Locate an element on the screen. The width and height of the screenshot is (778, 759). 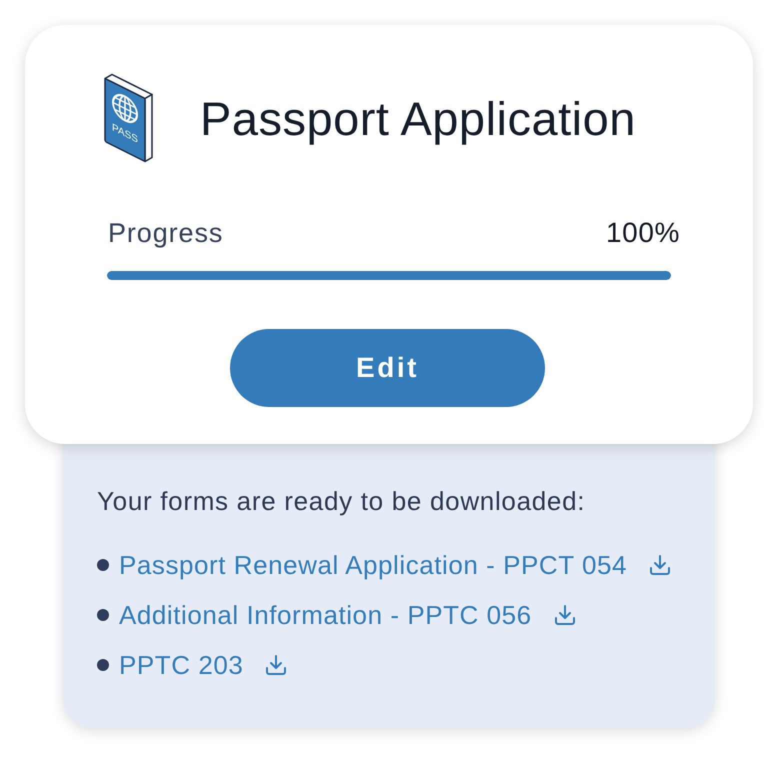
card-title: Passport Application is located at coordinates (418, 118).